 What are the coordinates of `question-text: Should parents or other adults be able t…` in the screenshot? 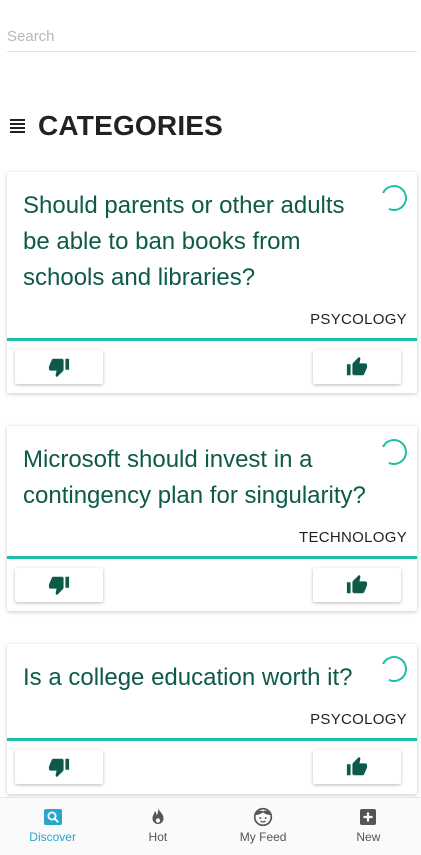 It's located at (184, 241).